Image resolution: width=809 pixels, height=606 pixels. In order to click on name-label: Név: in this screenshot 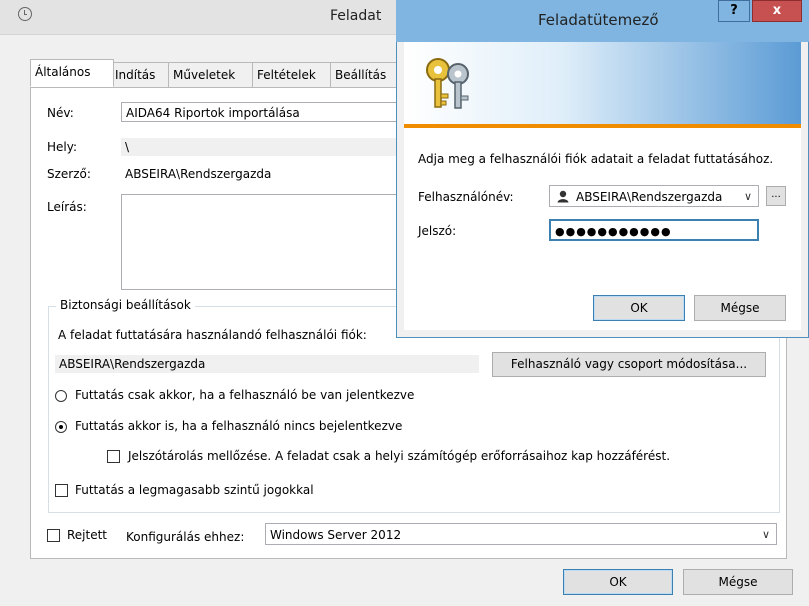, I will do `click(60, 113)`.